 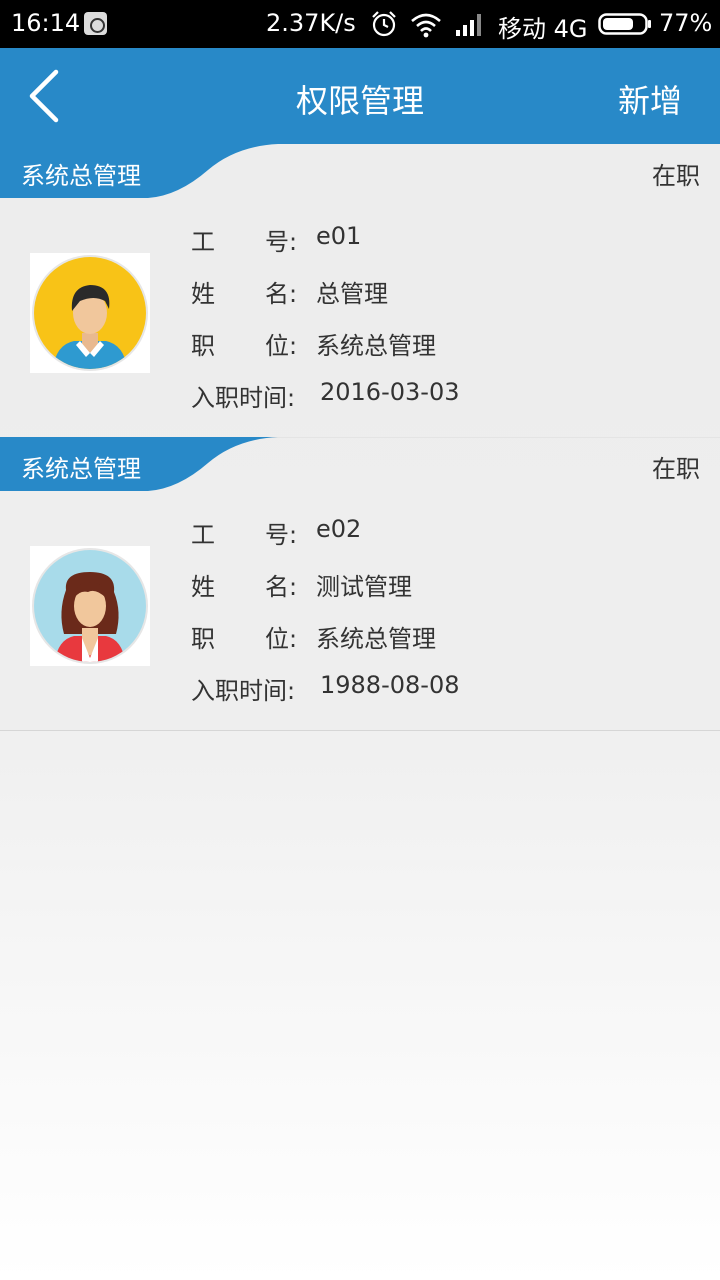 I want to click on employee-id-value: e02, so click(x=339, y=529).